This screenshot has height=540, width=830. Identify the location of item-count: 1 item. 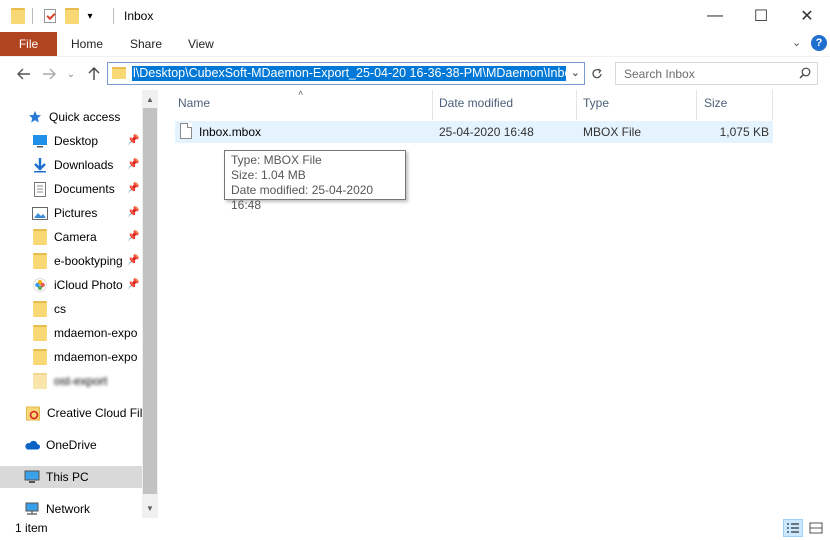
(31, 528).